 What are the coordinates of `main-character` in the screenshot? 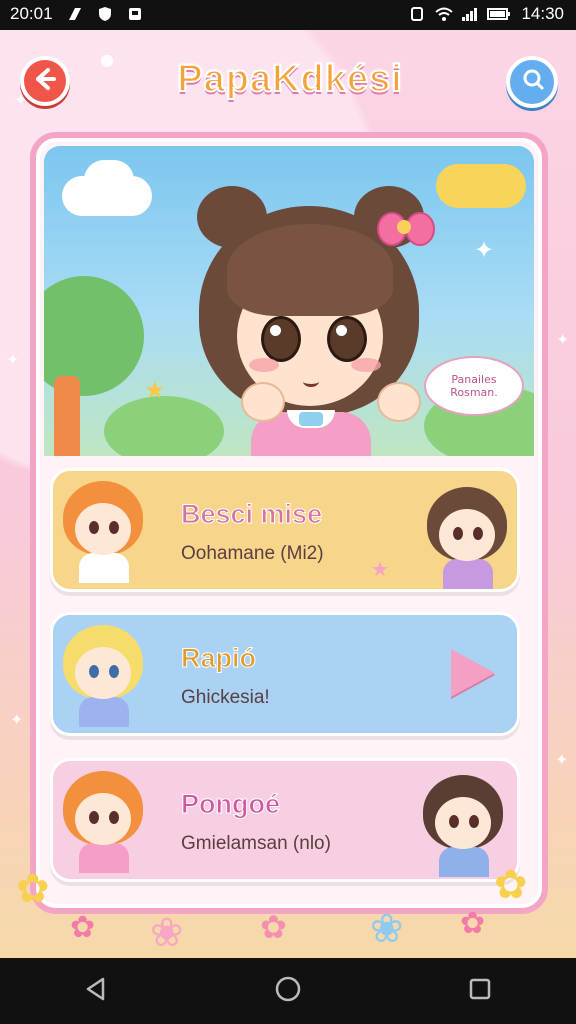 It's located at (309, 321).